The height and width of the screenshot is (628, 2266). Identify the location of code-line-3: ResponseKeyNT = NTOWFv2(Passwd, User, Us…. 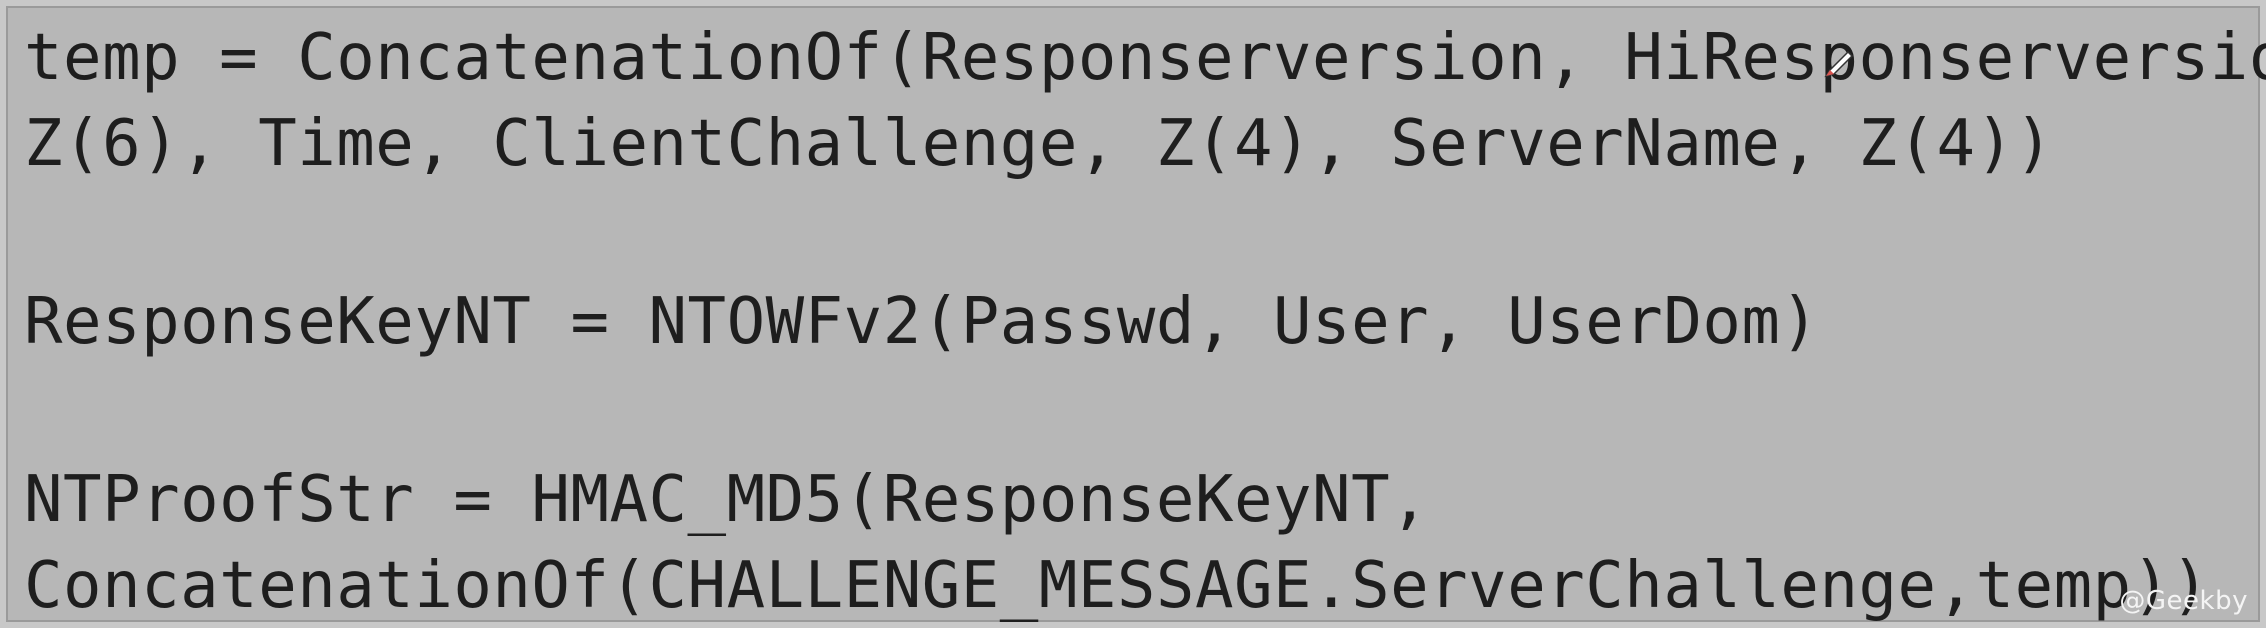
(922, 322).